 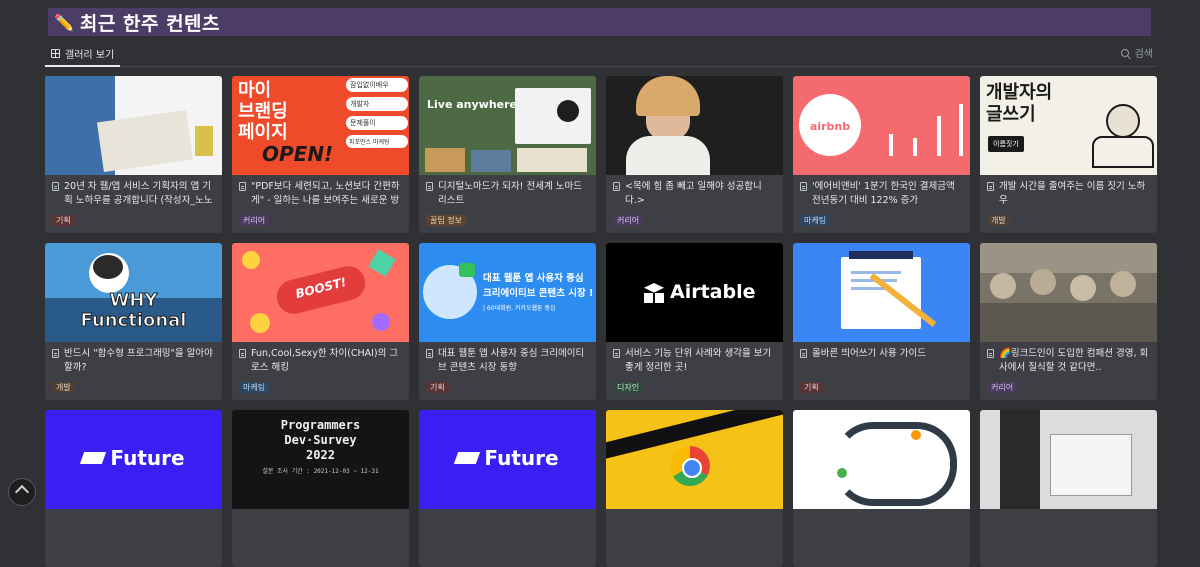 I want to click on card-tag: 디자인, so click(x=628, y=387).